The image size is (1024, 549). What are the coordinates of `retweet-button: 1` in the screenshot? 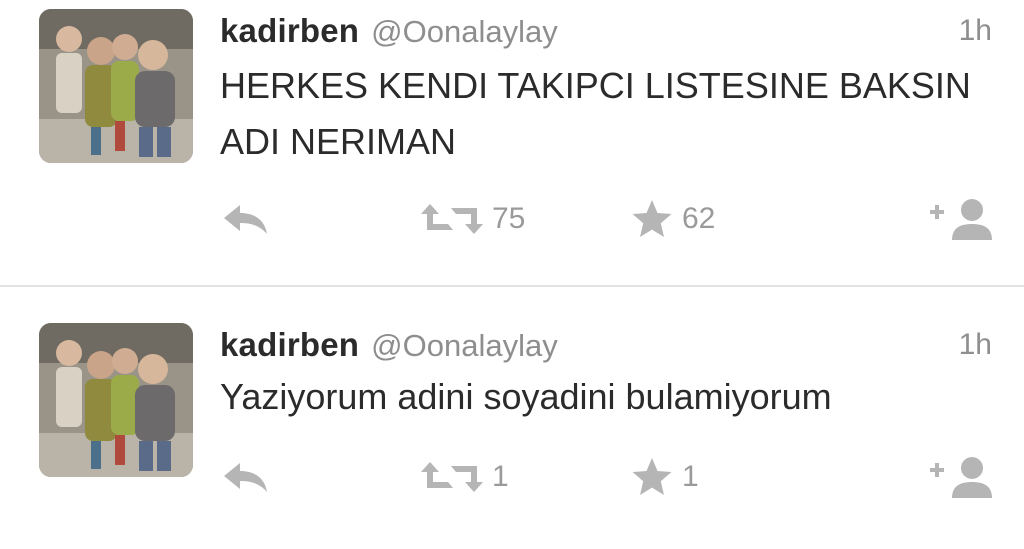 It's located at (464, 477).